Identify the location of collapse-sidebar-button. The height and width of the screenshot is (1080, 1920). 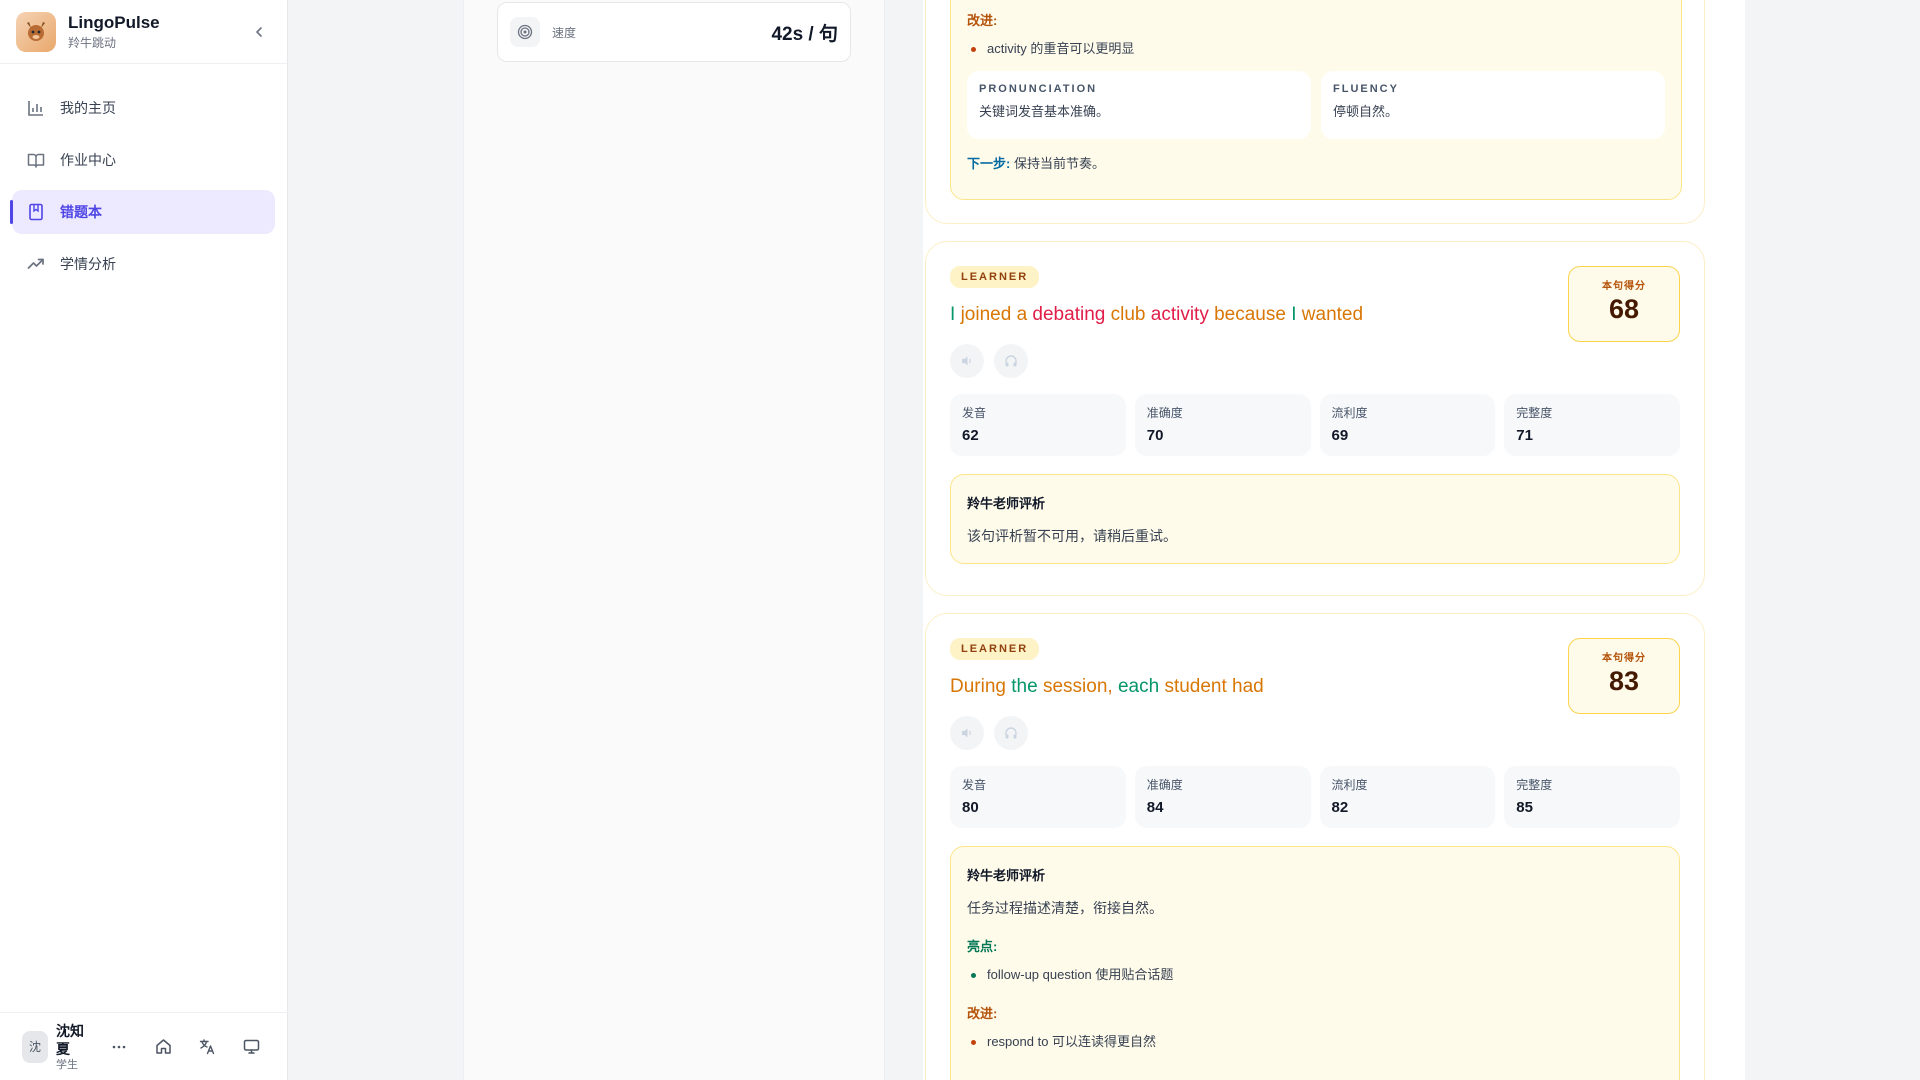
(259, 32).